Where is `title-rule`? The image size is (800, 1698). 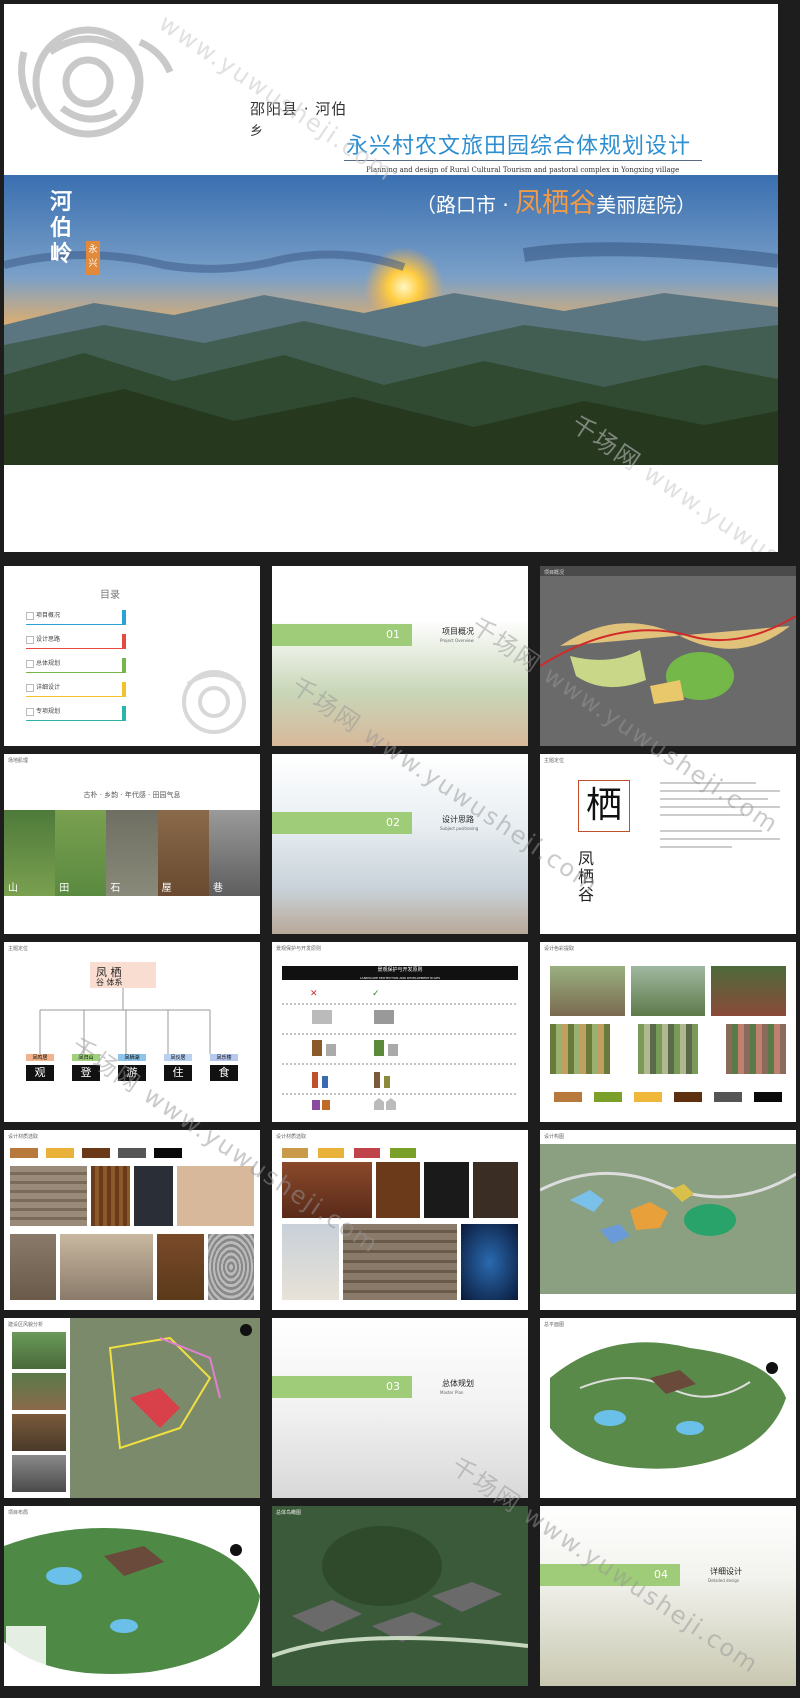
title-rule is located at coordinates (523, 160).